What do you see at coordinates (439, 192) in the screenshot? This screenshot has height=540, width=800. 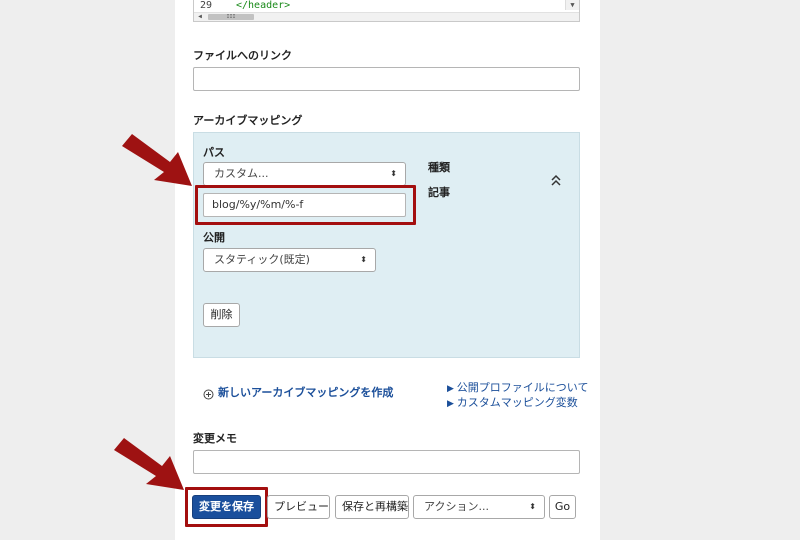 I see `type-value: 記事` at bounding box center [439, 192].